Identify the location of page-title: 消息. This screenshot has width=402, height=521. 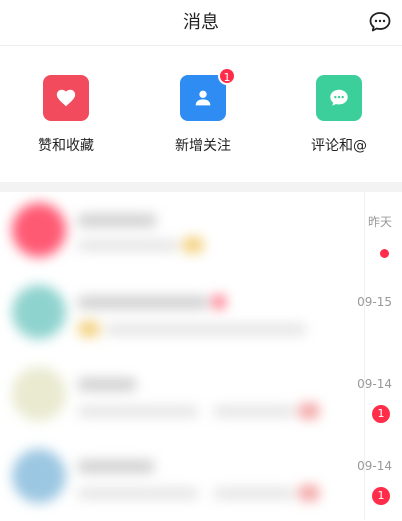
(201, 22).